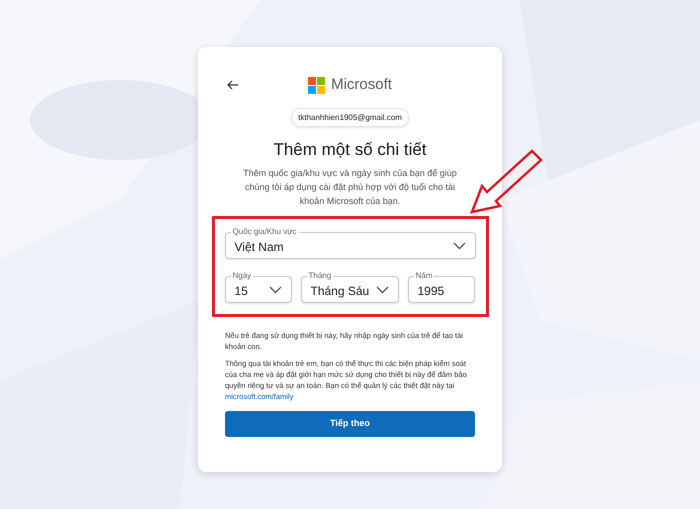 Image resolution: width=700 pixels, height=509 pixels. I want to click on field-label: Quốc gia/Khu vực, so click(264, 232).